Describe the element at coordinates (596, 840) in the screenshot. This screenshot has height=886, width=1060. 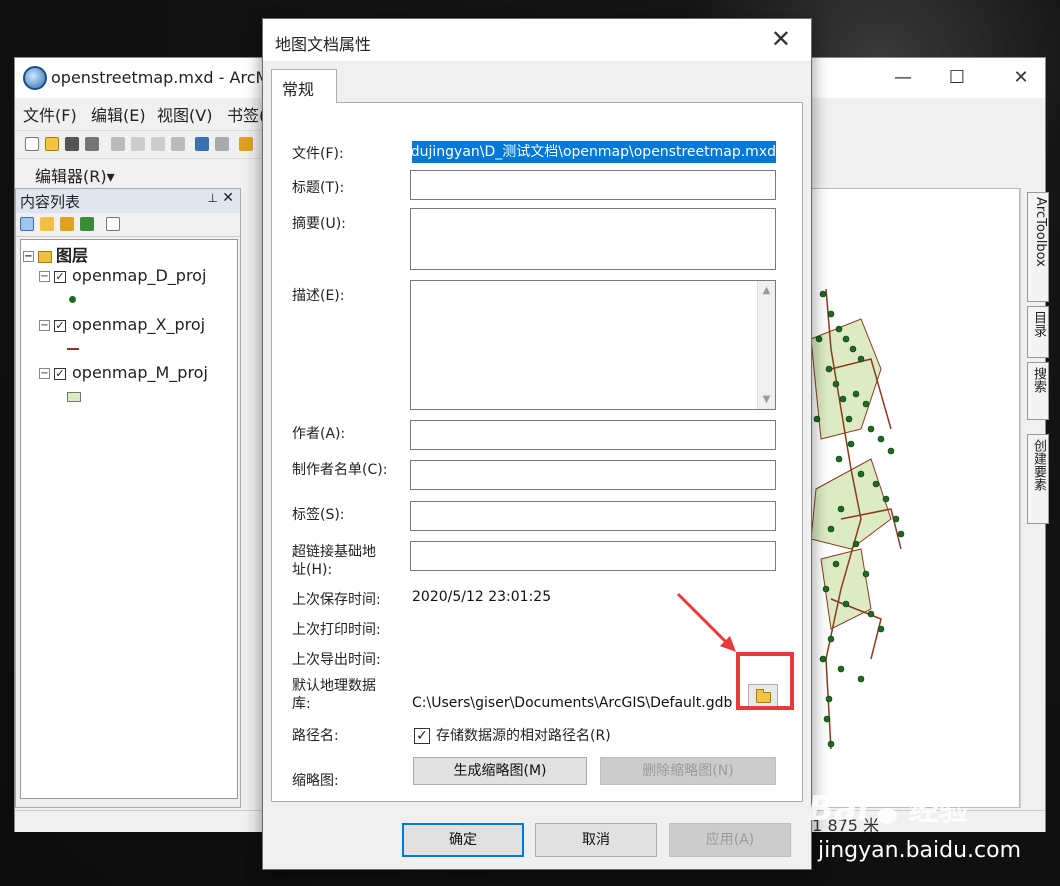
I see `cancel-button: 取消` at that location.